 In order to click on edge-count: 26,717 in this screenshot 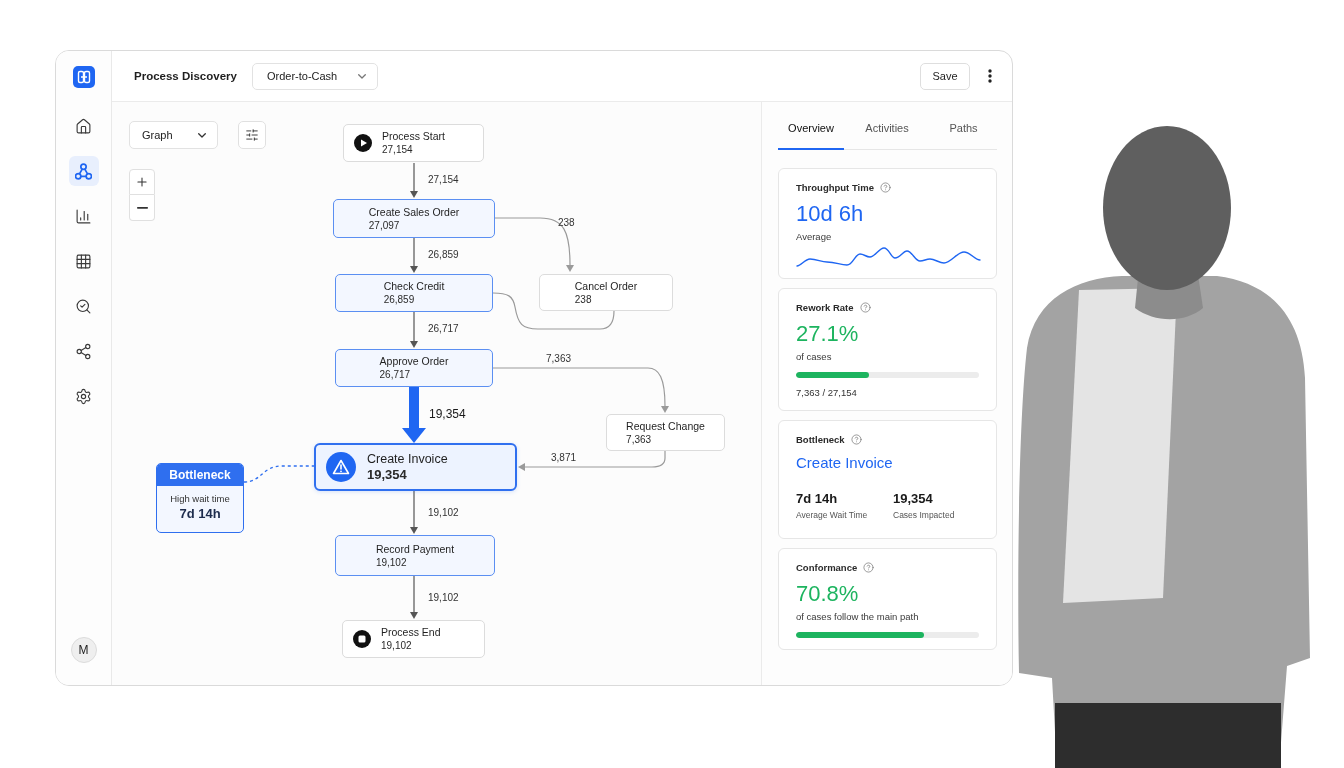, I will do `click(443, 329)`.